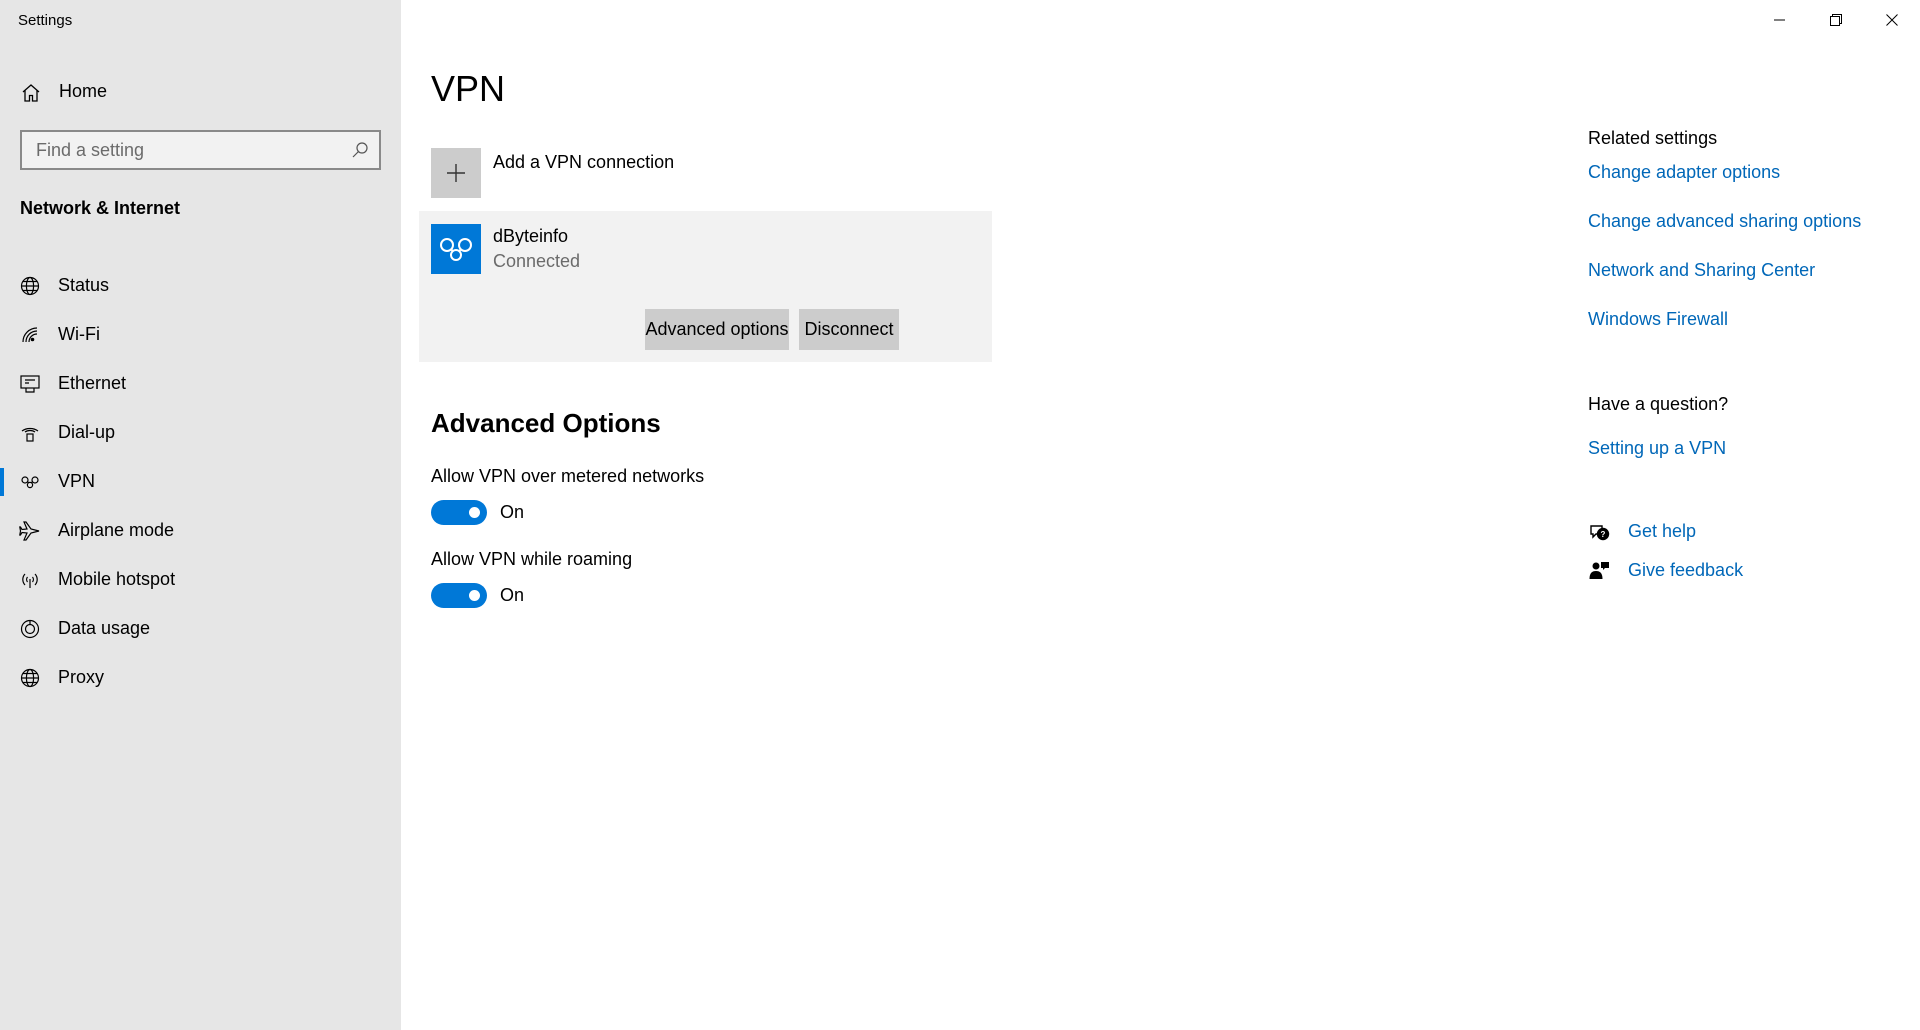 The width and height of the screenshot is (1920, 1030). What do you see at coordinates (1658, 319) in the screenshot?
I see `windows-firewall-link: Windows Firewall` at bounding box center [1658, 319].